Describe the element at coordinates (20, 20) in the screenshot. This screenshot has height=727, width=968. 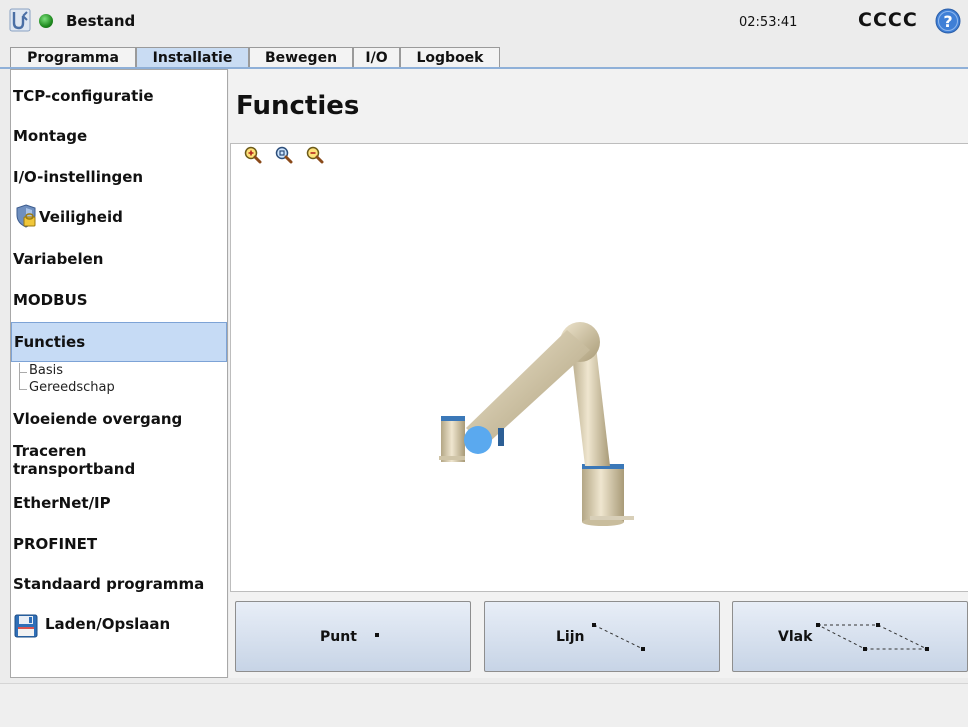
I see `ur-logo-icon` at that location.